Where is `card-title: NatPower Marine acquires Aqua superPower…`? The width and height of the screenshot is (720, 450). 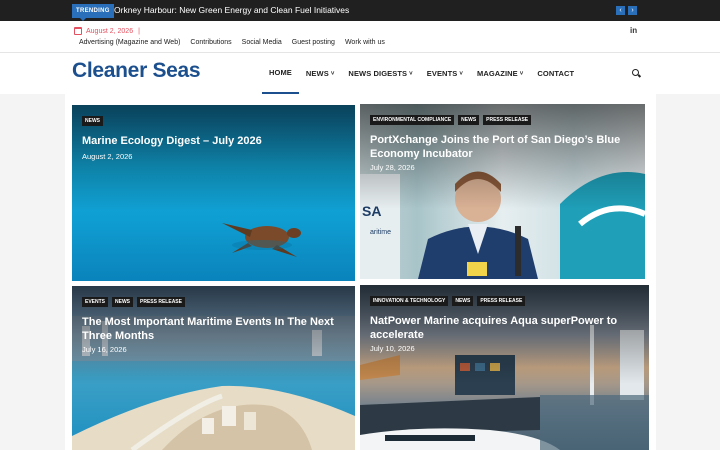 card-title: NatPower Marine acquires Aqua superPower… is located at coordinates (501, 328).